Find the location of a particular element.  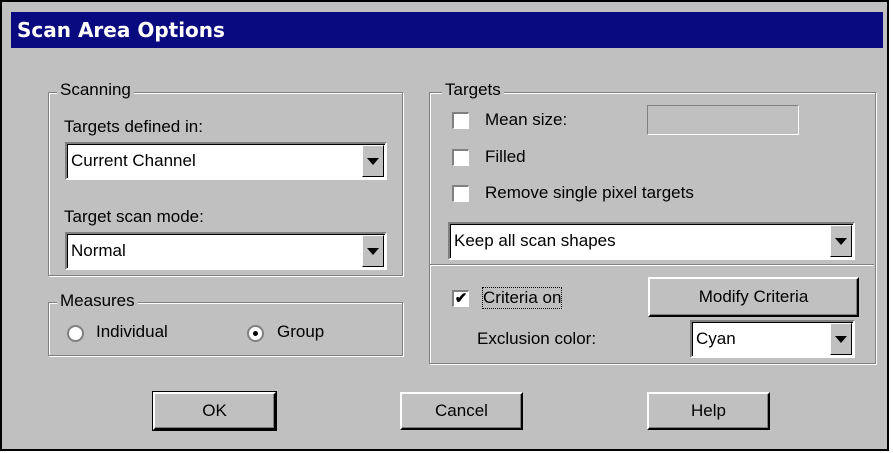

mean-size-field is located at coordinates (723, 120).